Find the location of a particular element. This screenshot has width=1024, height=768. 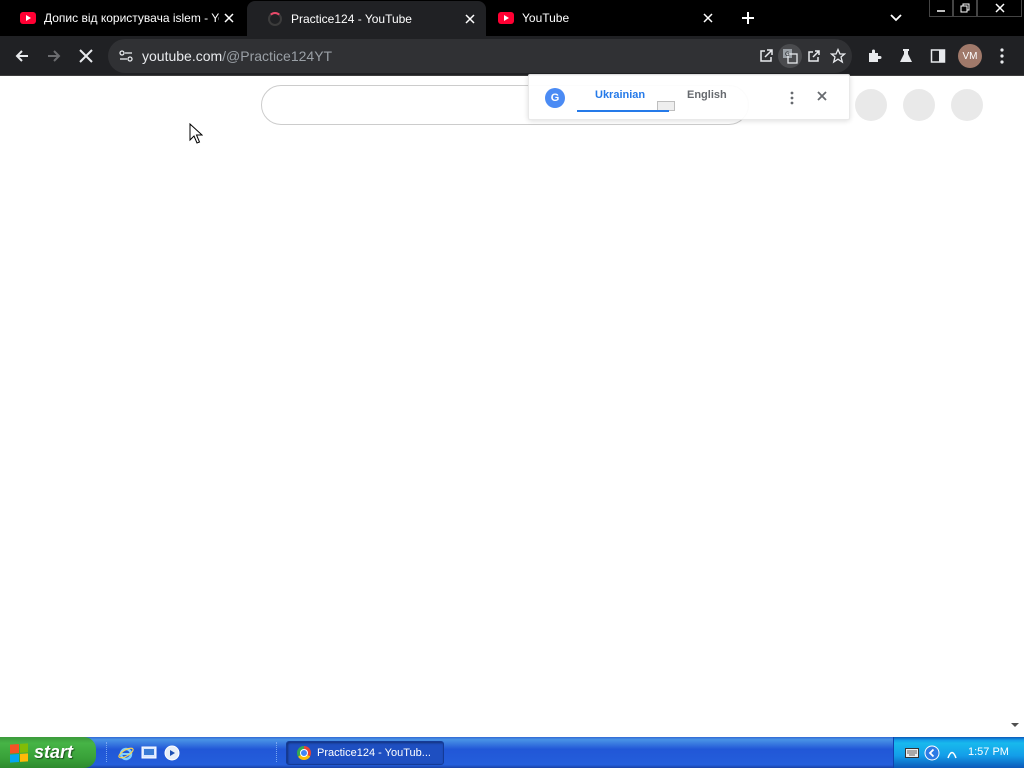

show-hidden-icons-button is located at coordinates (932, 753).